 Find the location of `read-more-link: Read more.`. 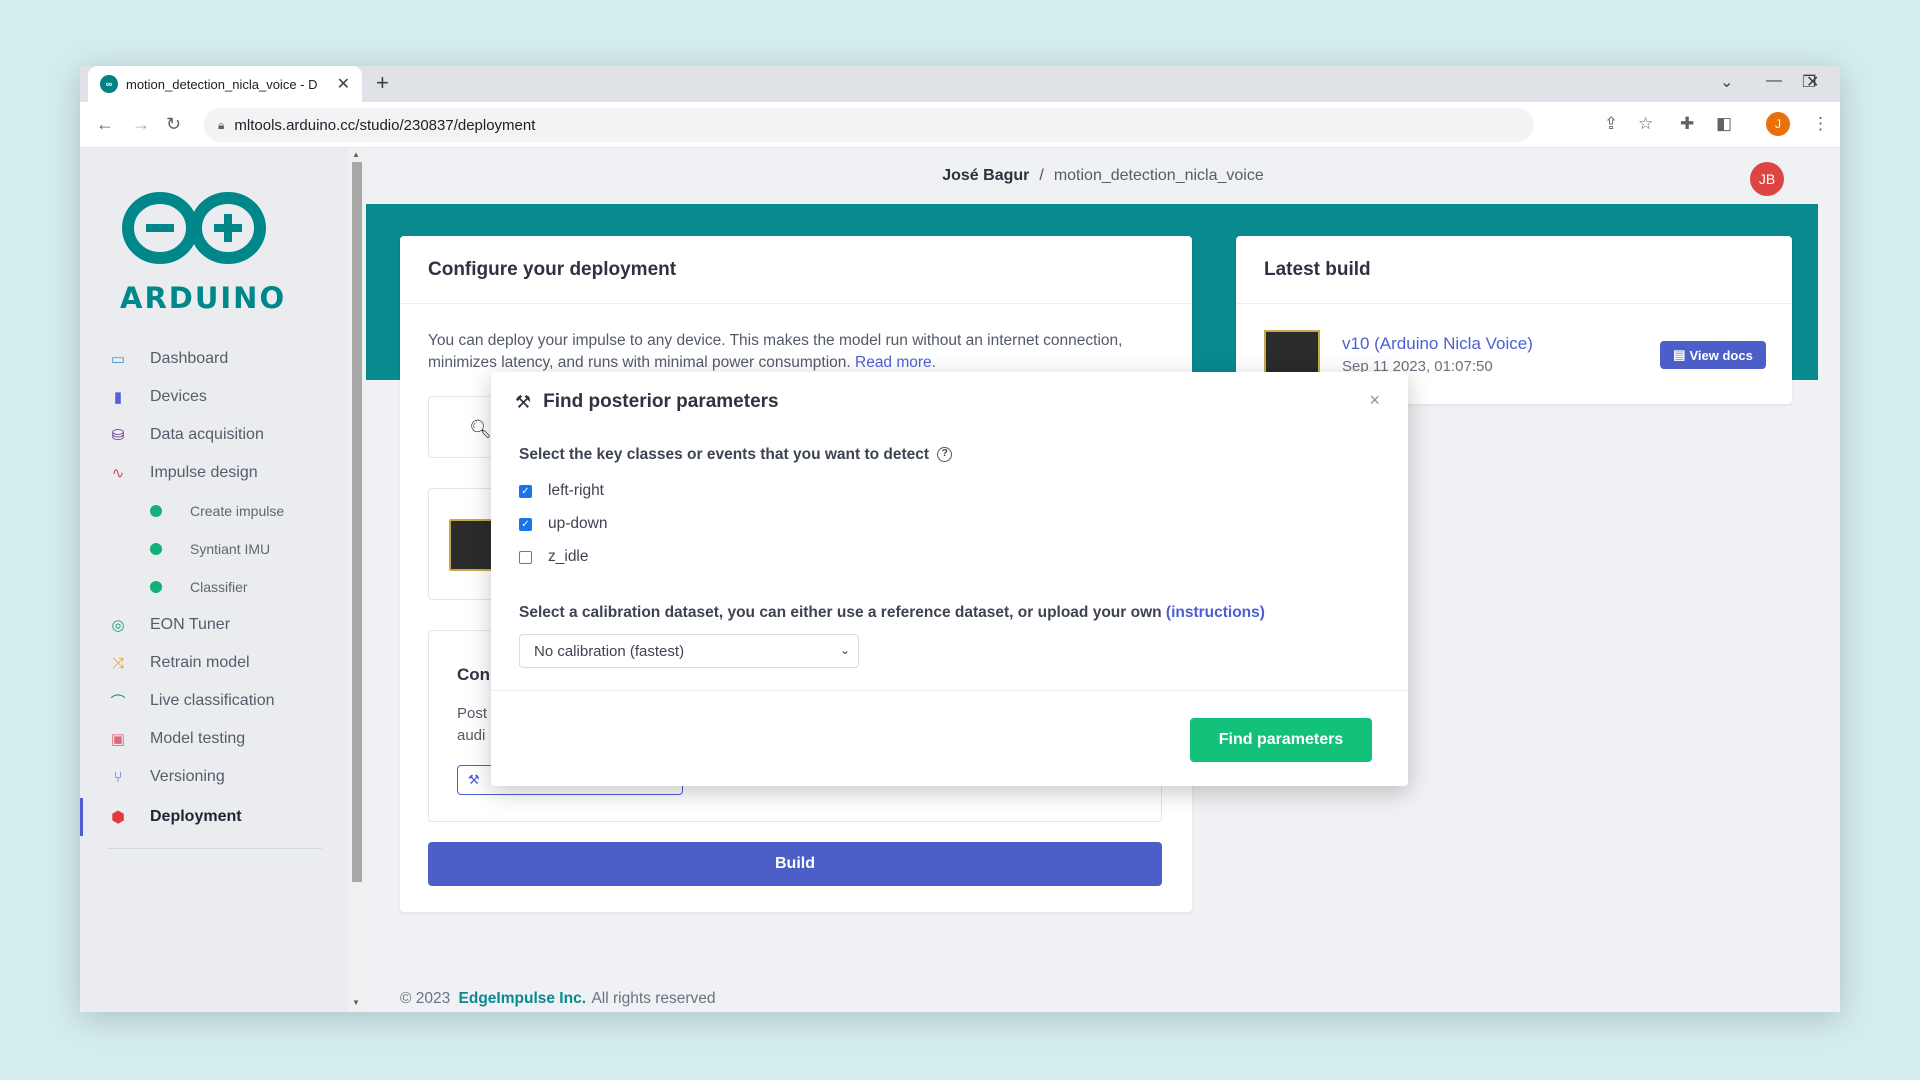

read-more-link: Read more. is located at coordinates (895, 362).